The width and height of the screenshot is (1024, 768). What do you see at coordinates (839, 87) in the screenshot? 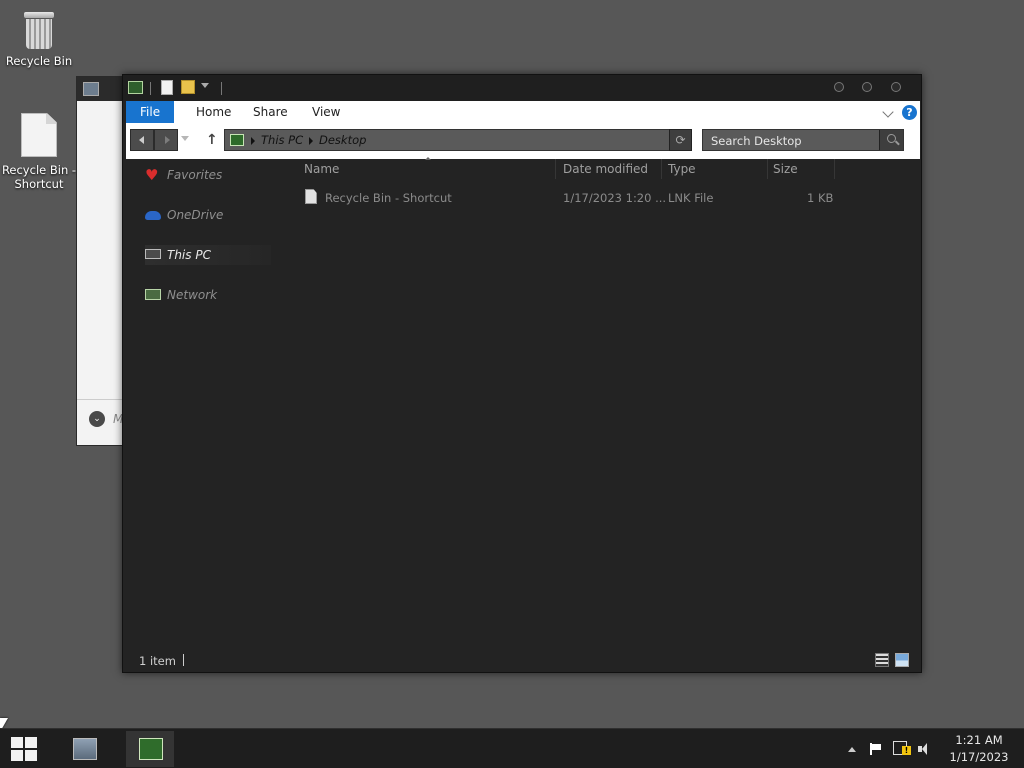
I see `minimize-button` at bounding box center [839, 87].